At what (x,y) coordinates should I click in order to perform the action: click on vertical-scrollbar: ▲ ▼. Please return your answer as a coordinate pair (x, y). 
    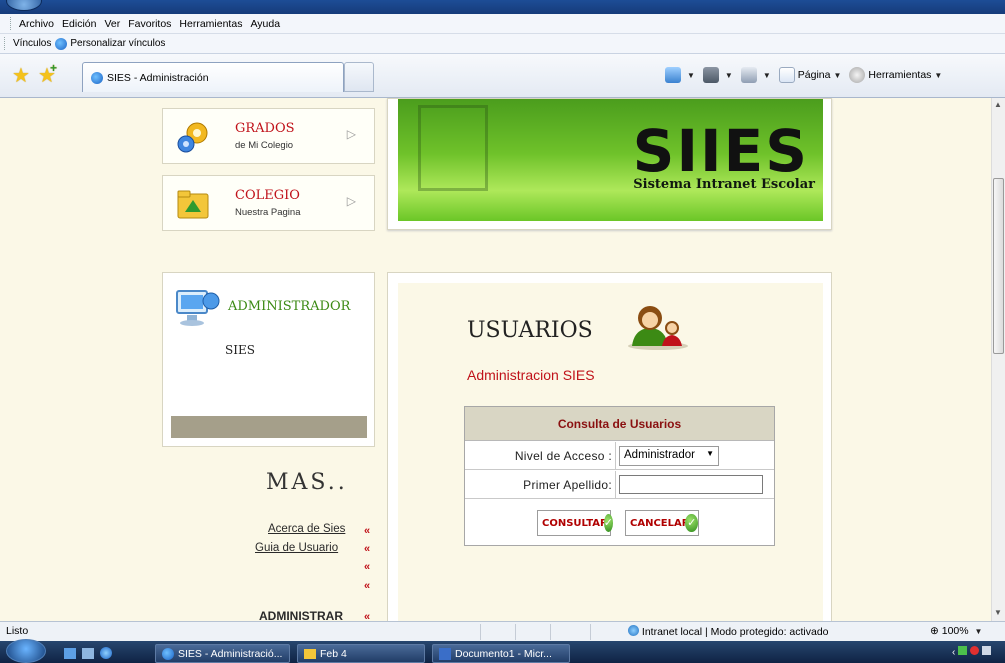
    Looking at the image, I should click on (998, 359).